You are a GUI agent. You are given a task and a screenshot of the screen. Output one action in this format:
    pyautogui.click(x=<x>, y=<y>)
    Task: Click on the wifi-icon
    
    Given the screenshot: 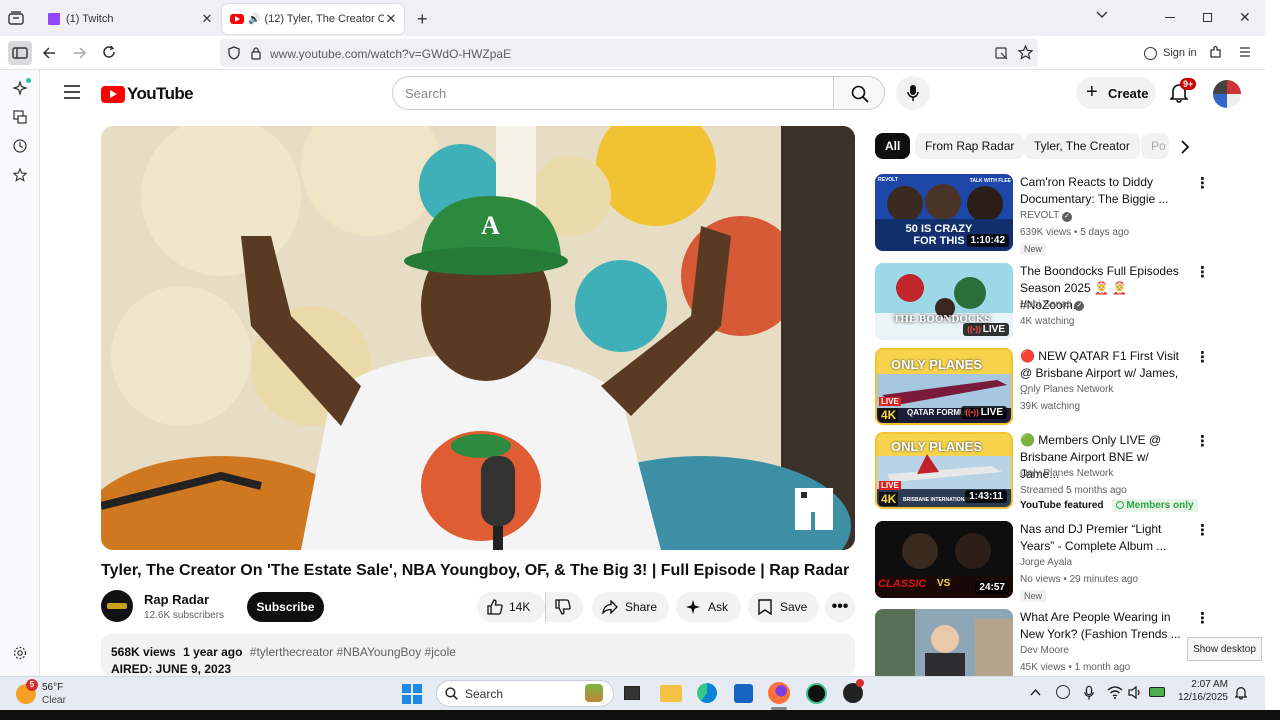 What is the action you would take?
    pyautogui.click(x=1115, y=692)
    